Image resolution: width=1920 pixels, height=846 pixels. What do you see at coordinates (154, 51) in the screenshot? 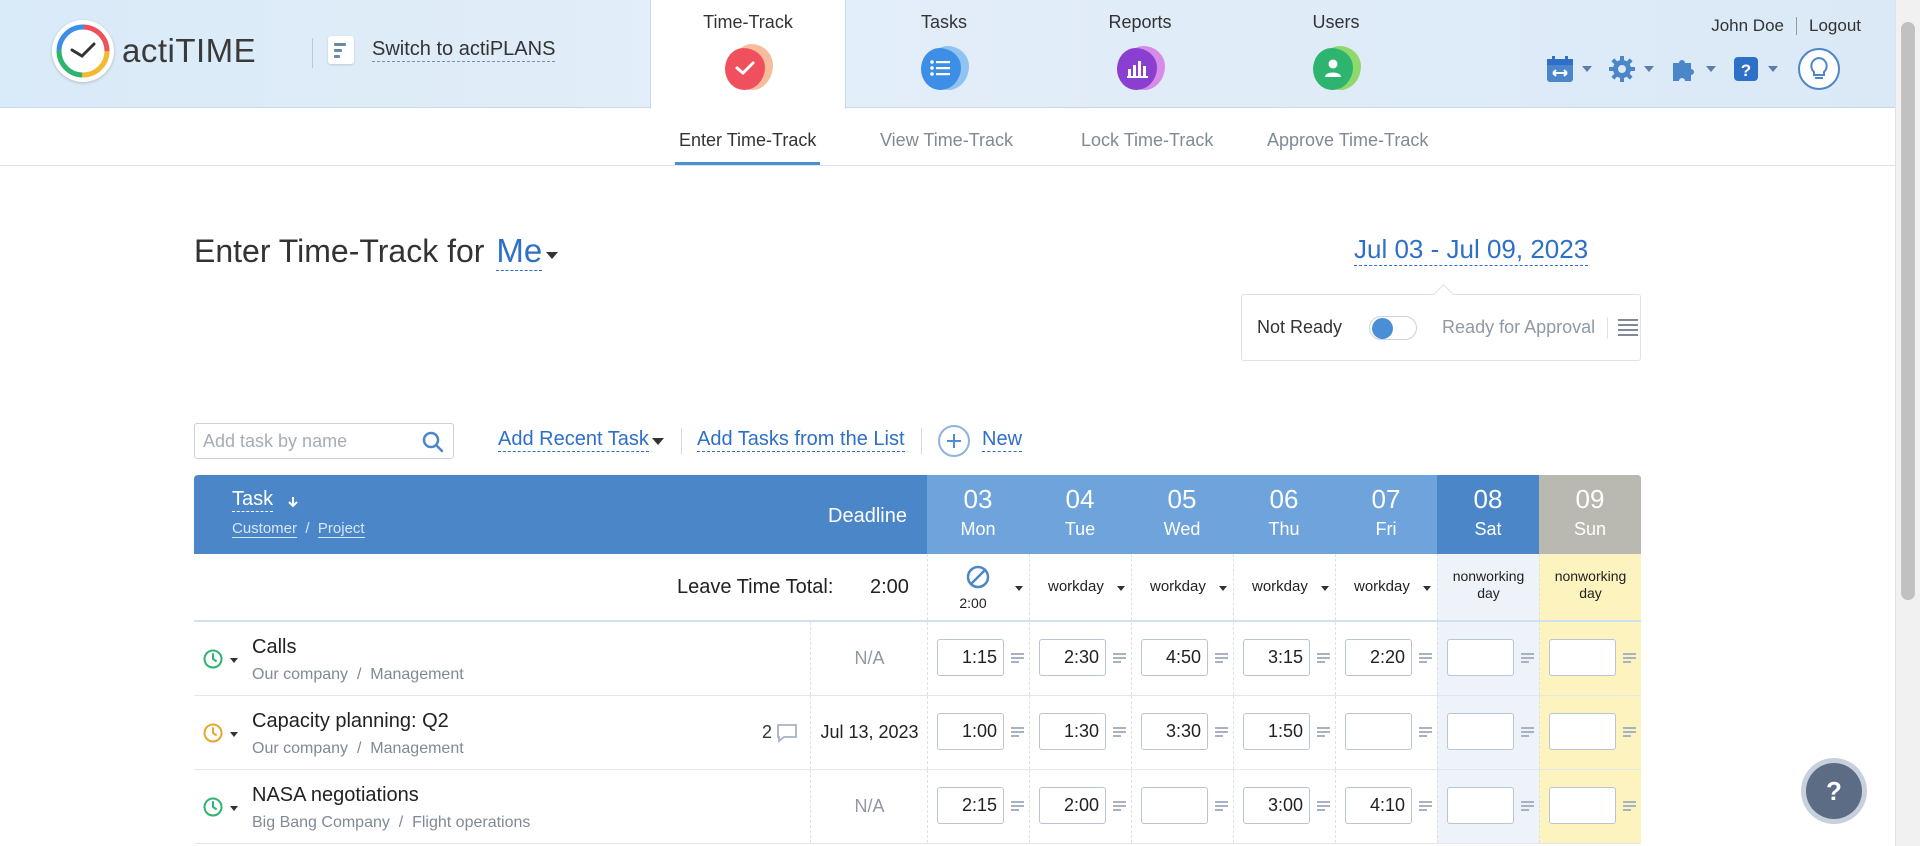
I see `actitime-logo: actiTIME` at bounding box center [154, 51].